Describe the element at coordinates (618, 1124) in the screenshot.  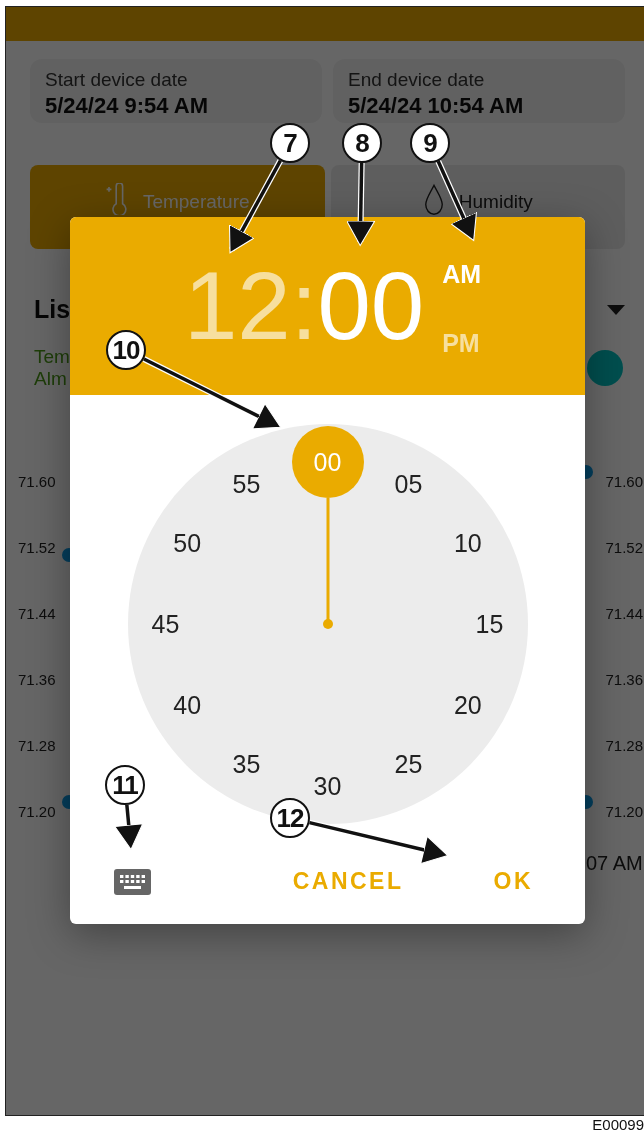
I see `figure-id: E00099` at that location.